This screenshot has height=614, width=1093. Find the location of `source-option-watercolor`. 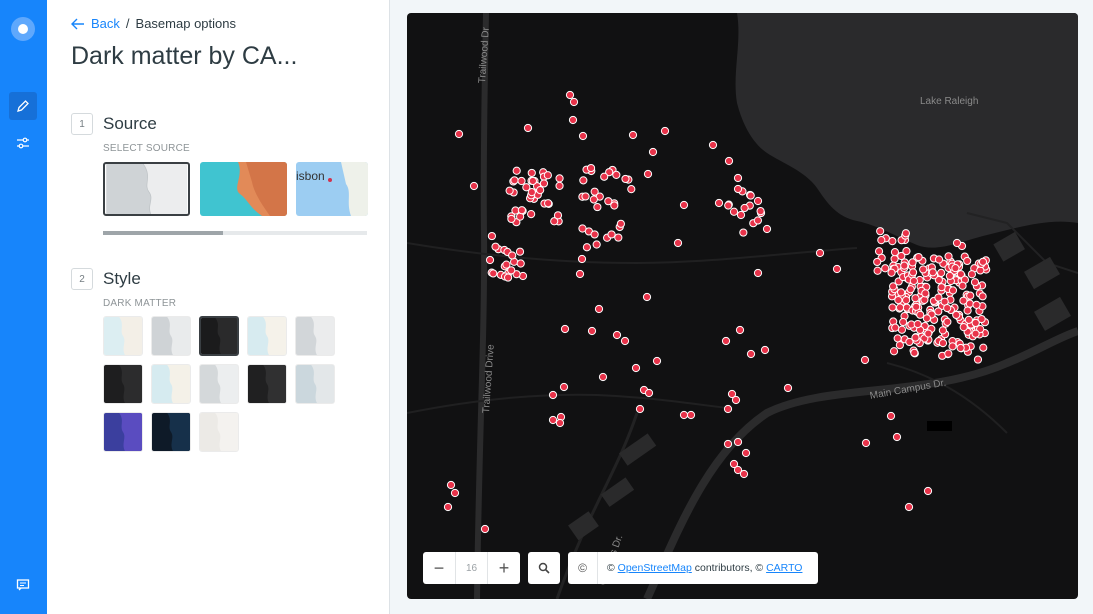

source-option-watercolor is located at coordinates (243, 189).